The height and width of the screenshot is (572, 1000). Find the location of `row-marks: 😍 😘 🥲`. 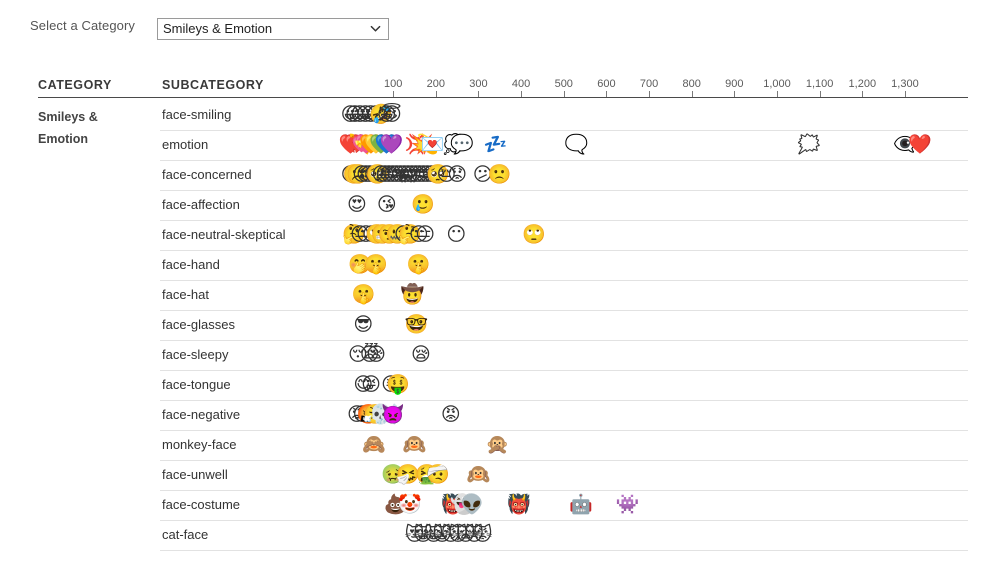

row-marks: 😍 😘 🥲 is located at coordinates (564, 205).